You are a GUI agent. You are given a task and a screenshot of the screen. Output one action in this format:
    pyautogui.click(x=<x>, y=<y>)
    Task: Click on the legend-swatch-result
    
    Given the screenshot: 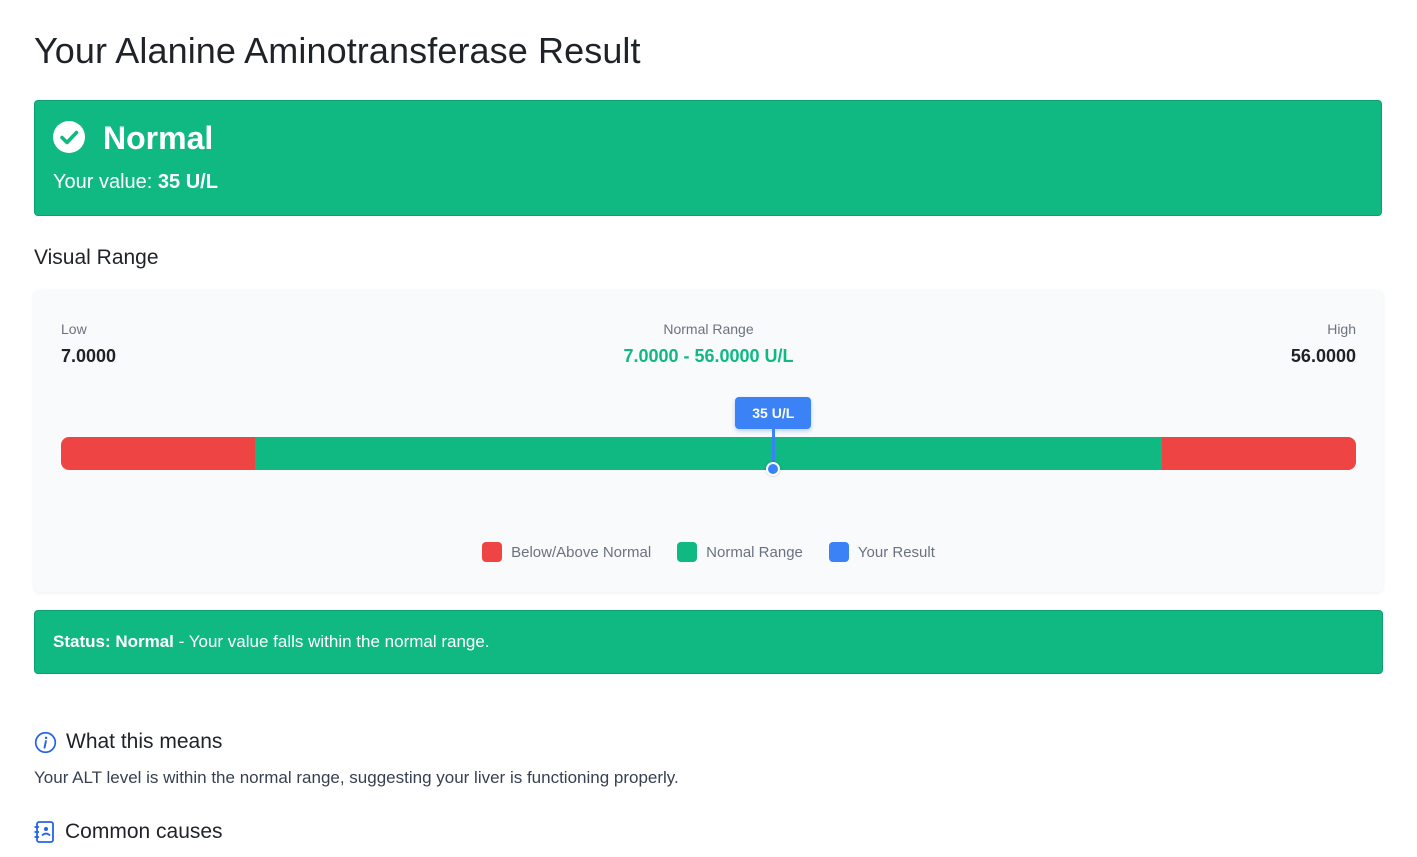 What is the action you would take?
    pyautogui.click(x=838, y=552)
    